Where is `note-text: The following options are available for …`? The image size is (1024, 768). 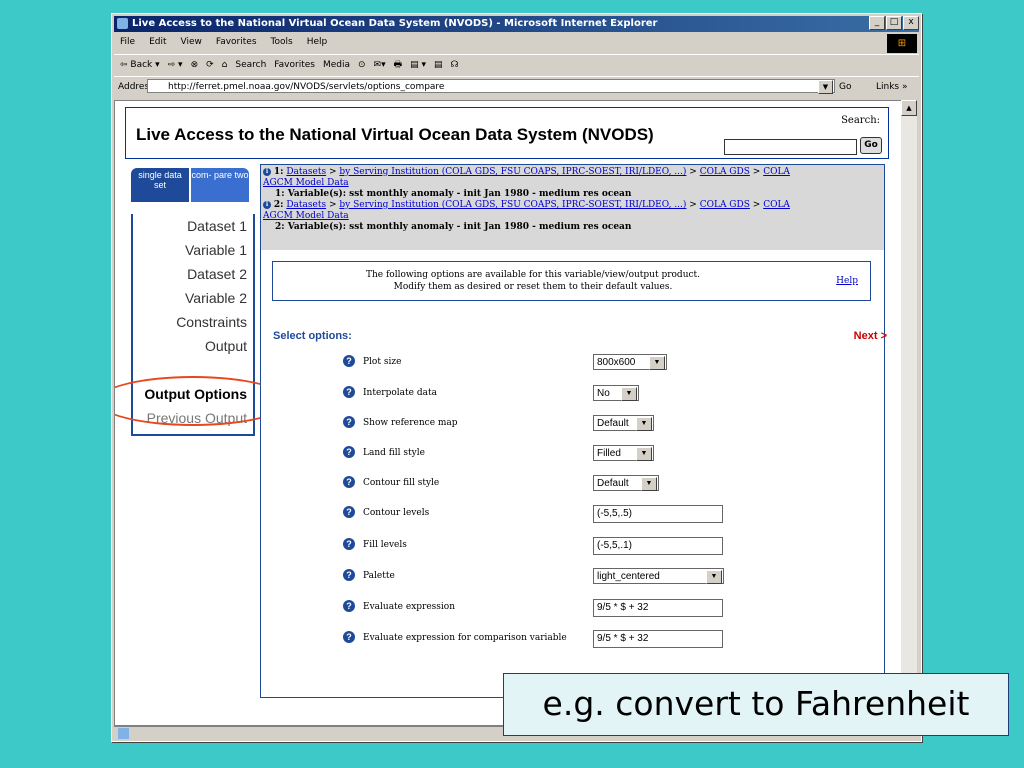
note-text: The following options are available for … is located at coordinates (533, 281).